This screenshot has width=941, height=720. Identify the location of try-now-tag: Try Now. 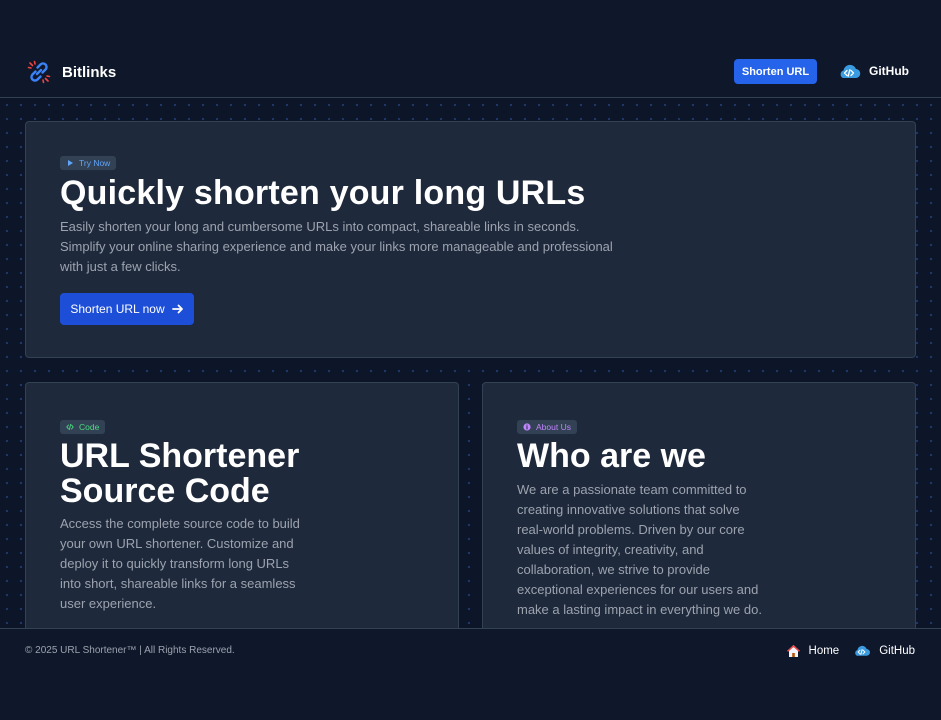
(88, 163).